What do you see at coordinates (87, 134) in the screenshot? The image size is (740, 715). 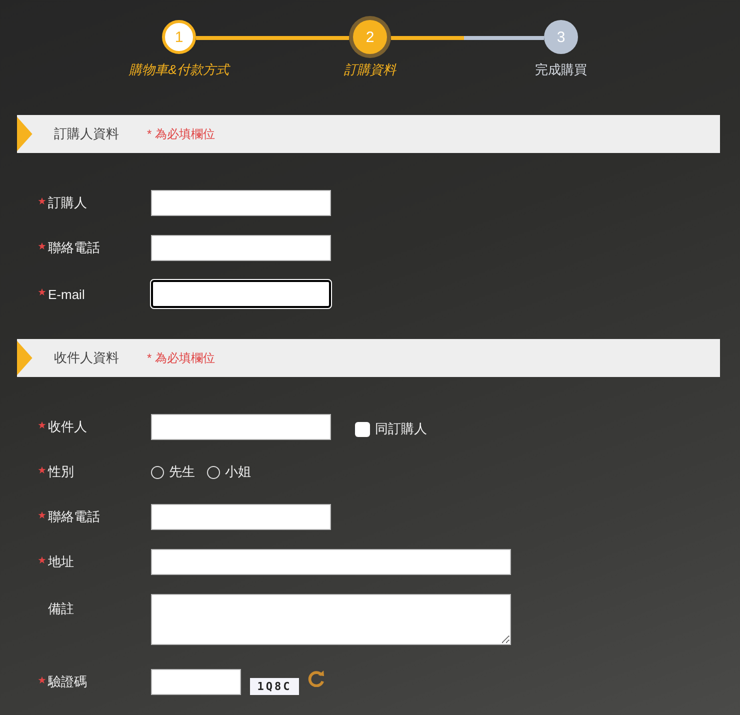 I see `section-title: 訂購人資料` at bounding box center [87, 134].